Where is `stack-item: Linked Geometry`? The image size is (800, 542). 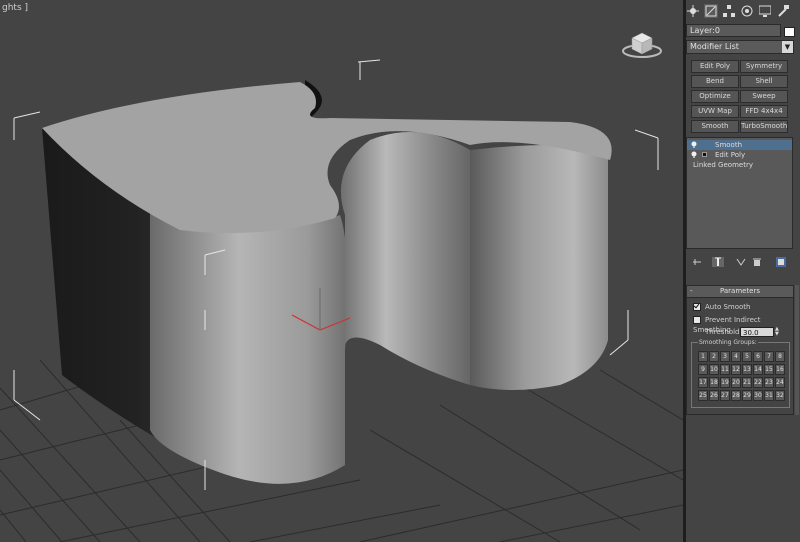 stack-item: Linked Geometry is located at coordinates (739, 165).